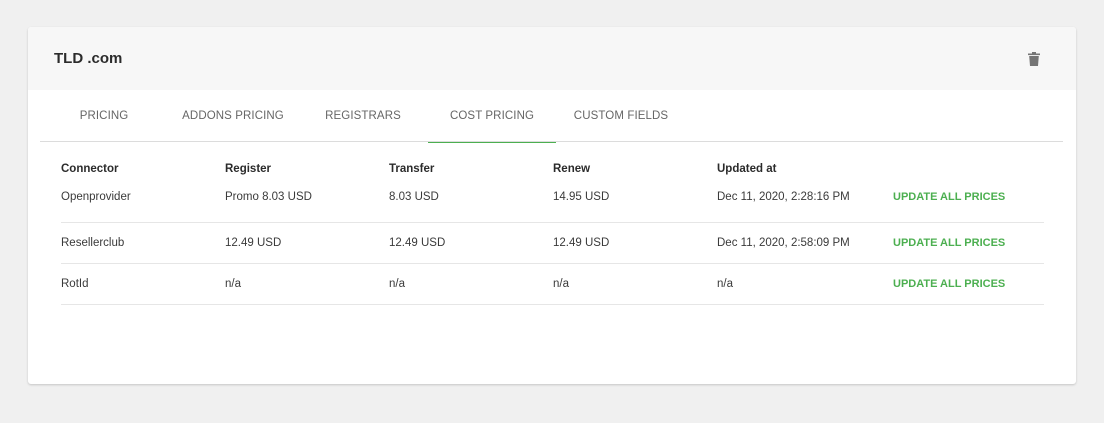 This screenshot has height=423, width=1104. I want to click on cell-renew: 14.95 USD, so click(581, 197).